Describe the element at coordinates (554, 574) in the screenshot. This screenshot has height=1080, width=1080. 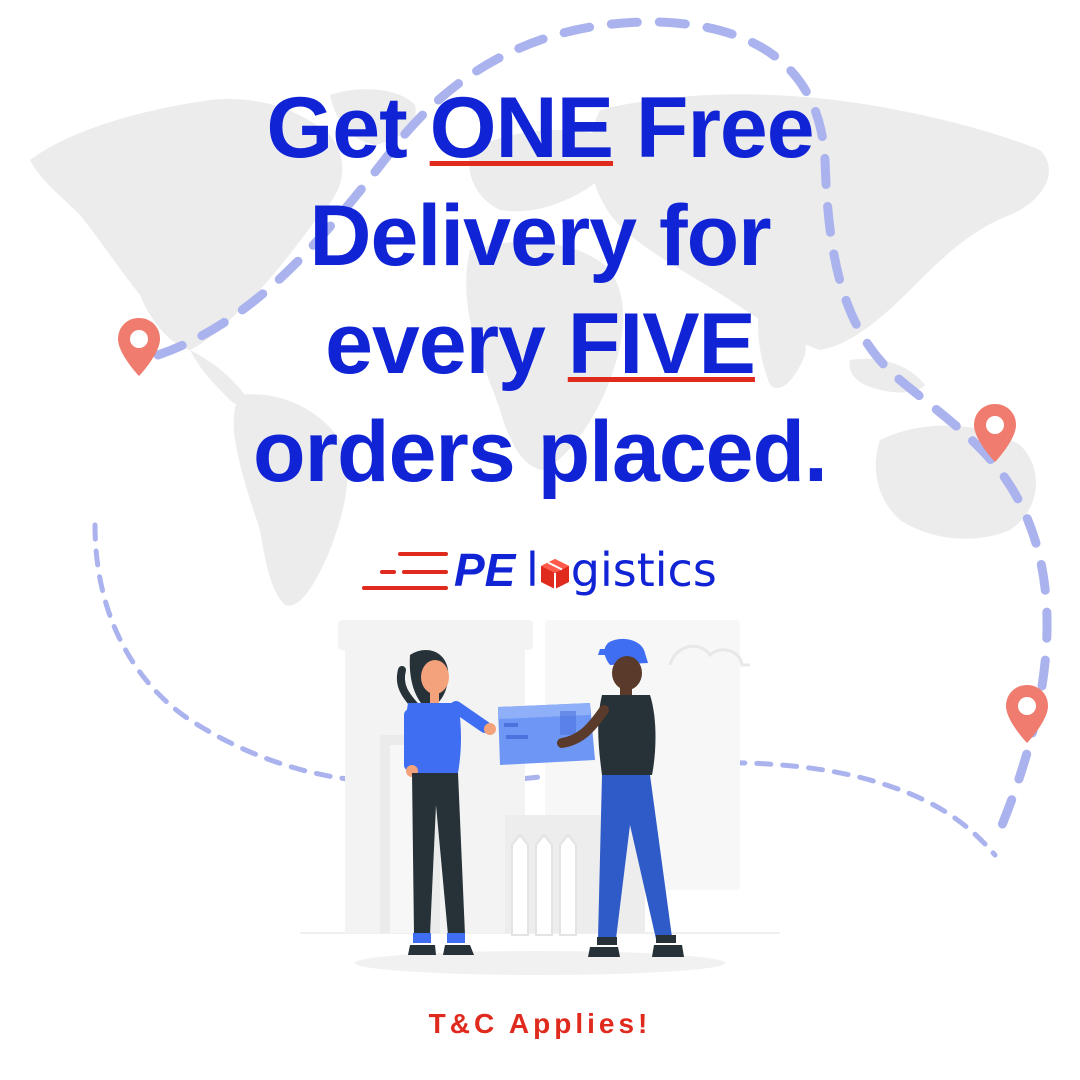
I see `package-box-icon` at that location.